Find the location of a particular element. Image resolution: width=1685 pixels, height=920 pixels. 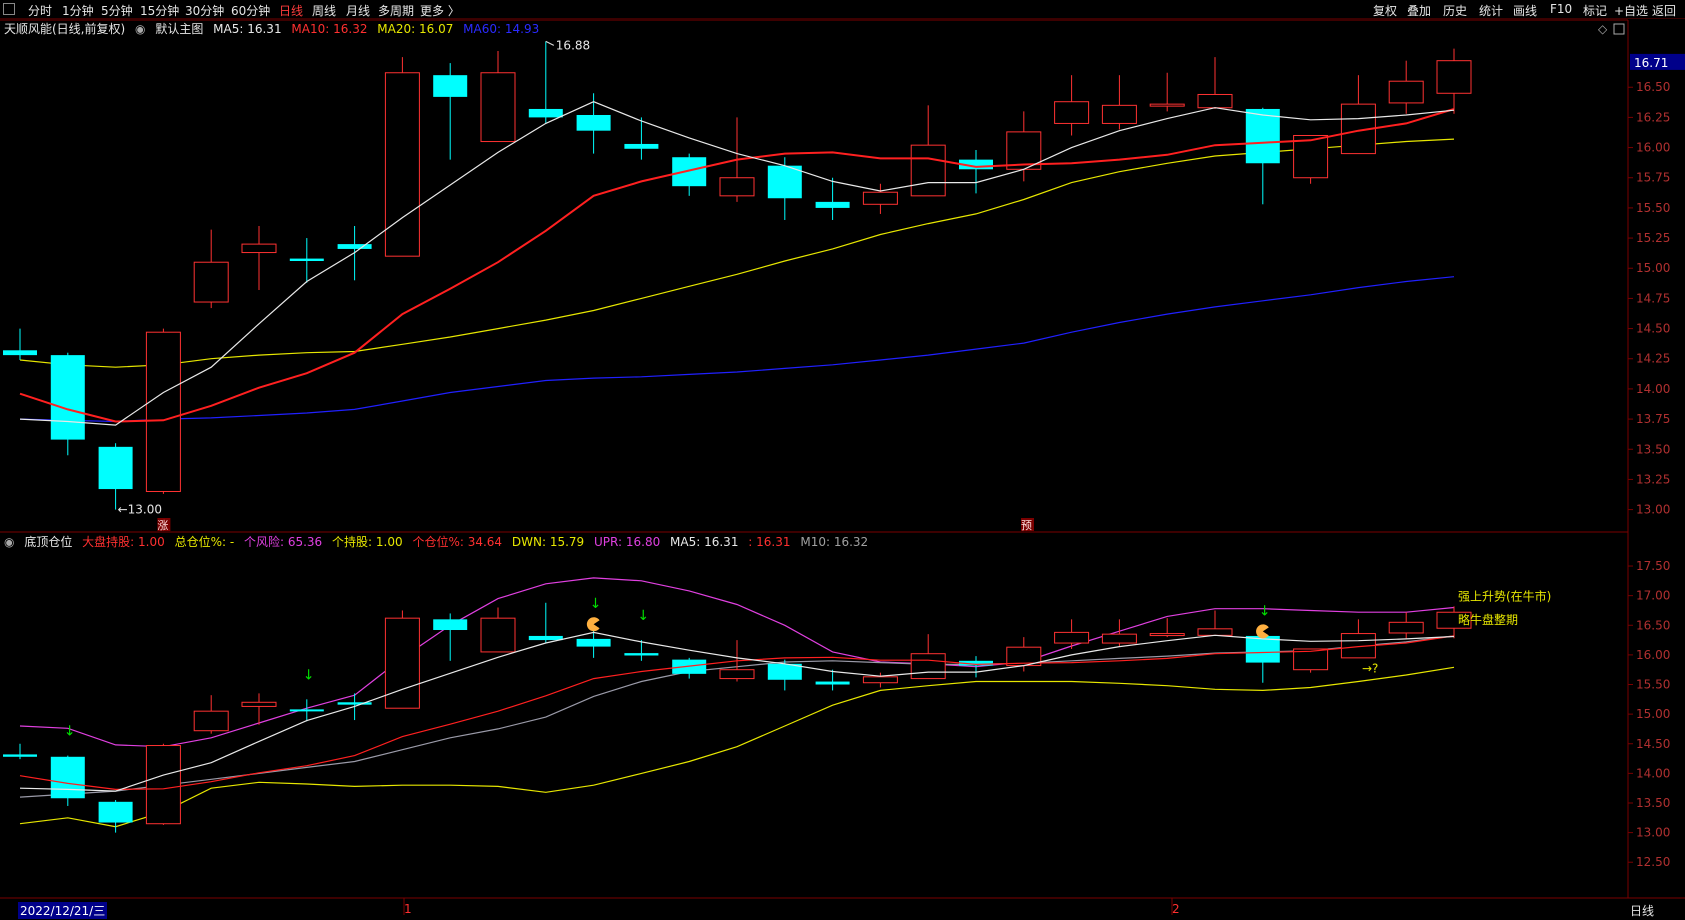

y-tick-label: 15.75 is located at coordinates (1653, 178).